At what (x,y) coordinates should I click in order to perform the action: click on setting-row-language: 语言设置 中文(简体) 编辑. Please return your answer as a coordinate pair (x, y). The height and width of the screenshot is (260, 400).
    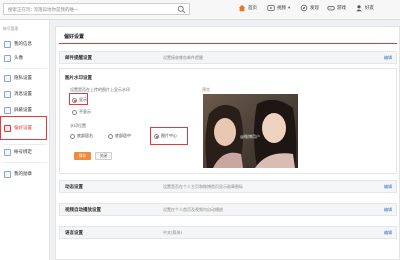
    Looking at the image, I should click on (228, 232).